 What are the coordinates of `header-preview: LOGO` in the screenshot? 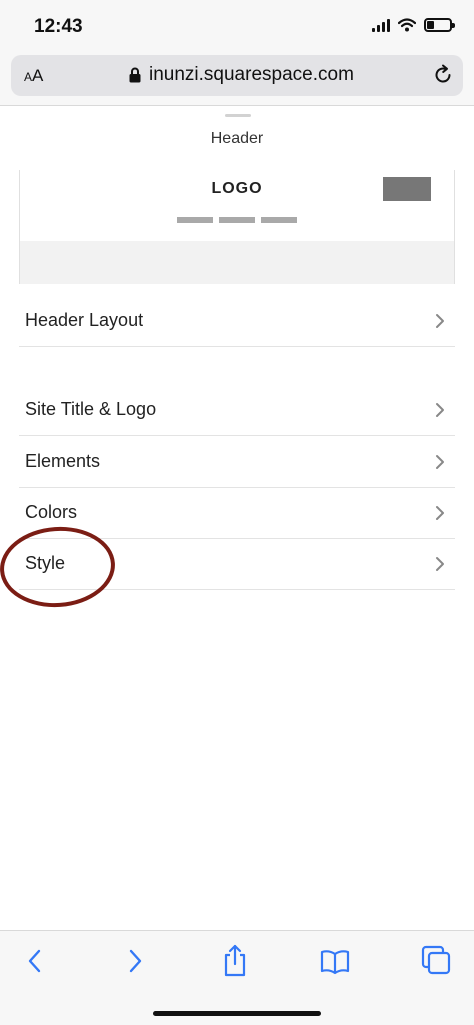 It's located at (237, 227).